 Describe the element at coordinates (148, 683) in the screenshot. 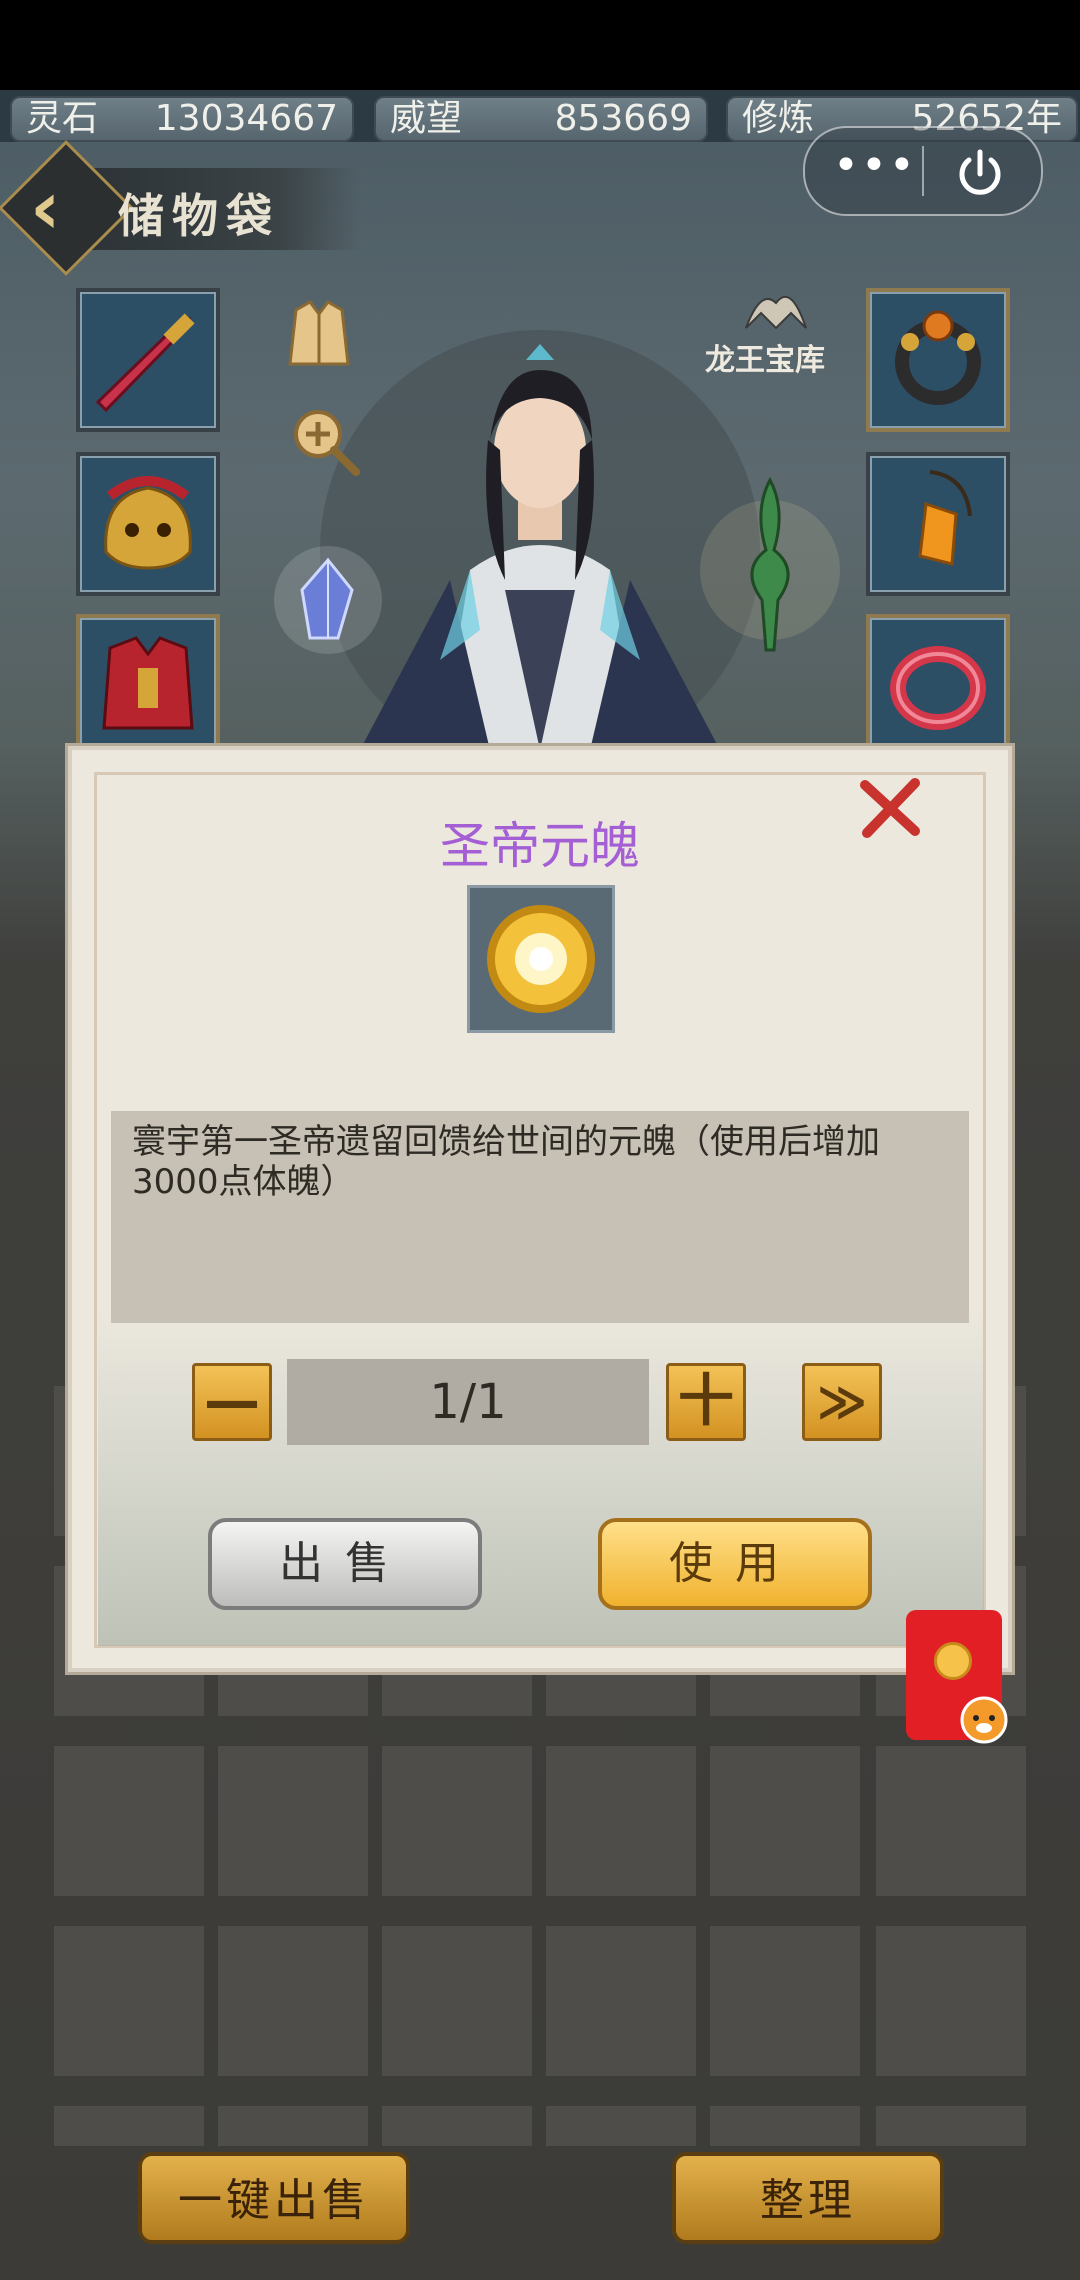

I see `armor-icon` at that location.